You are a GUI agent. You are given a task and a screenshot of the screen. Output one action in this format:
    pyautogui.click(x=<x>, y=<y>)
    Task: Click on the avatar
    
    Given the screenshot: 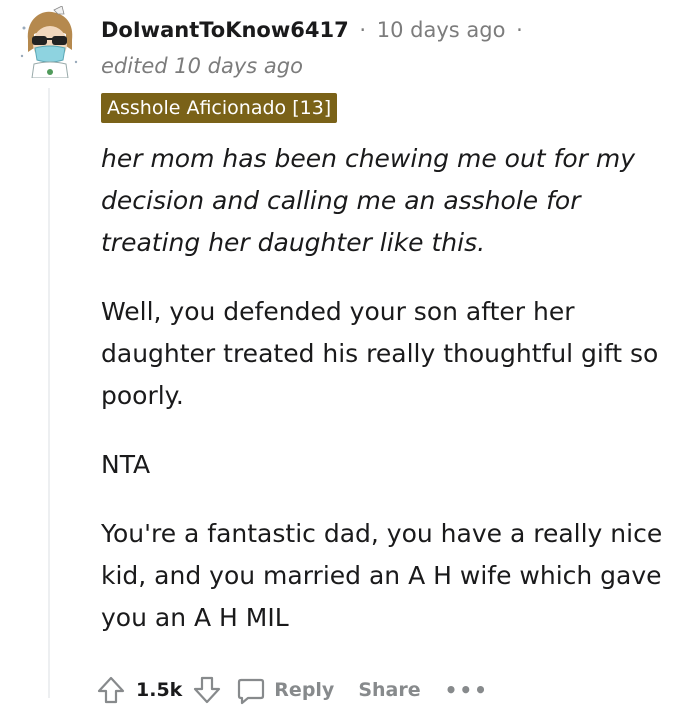 What is the action you would take?
    pyautogui.click(x=50, y=42)
    